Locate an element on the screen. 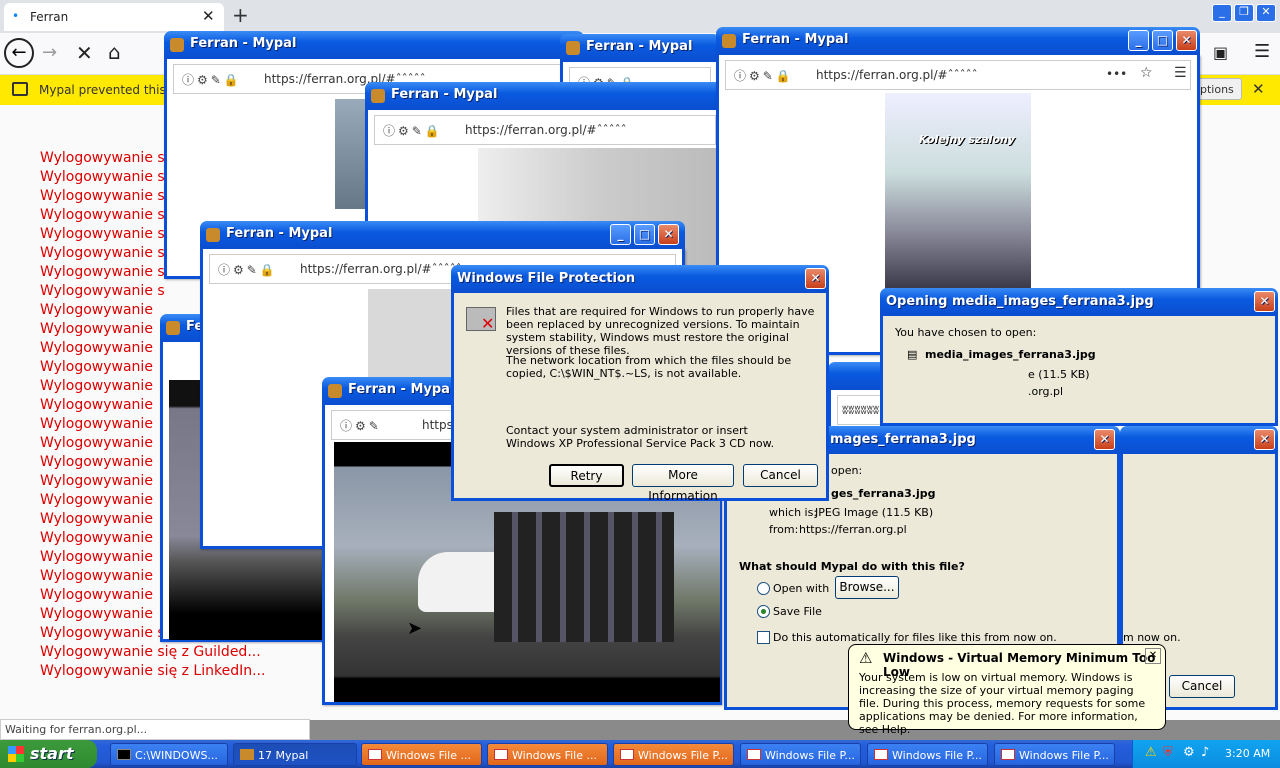  volume-tray-icon: ♪ is located at coordinates (1205, 752).